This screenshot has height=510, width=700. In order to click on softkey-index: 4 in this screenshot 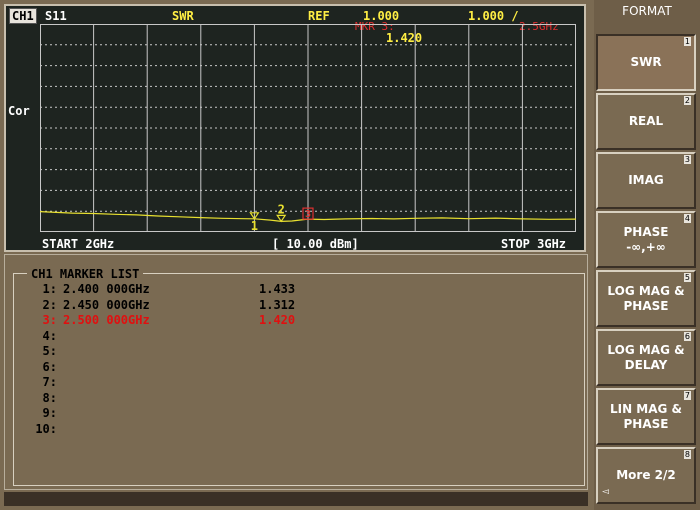, I will do `click(687, 218)`.